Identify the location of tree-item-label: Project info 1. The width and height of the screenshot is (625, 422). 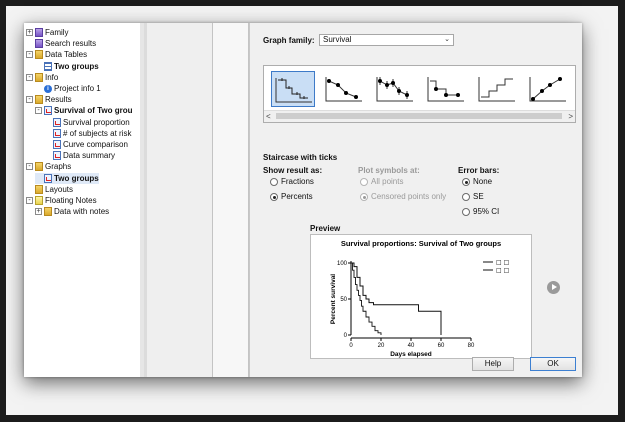
(77, 88).